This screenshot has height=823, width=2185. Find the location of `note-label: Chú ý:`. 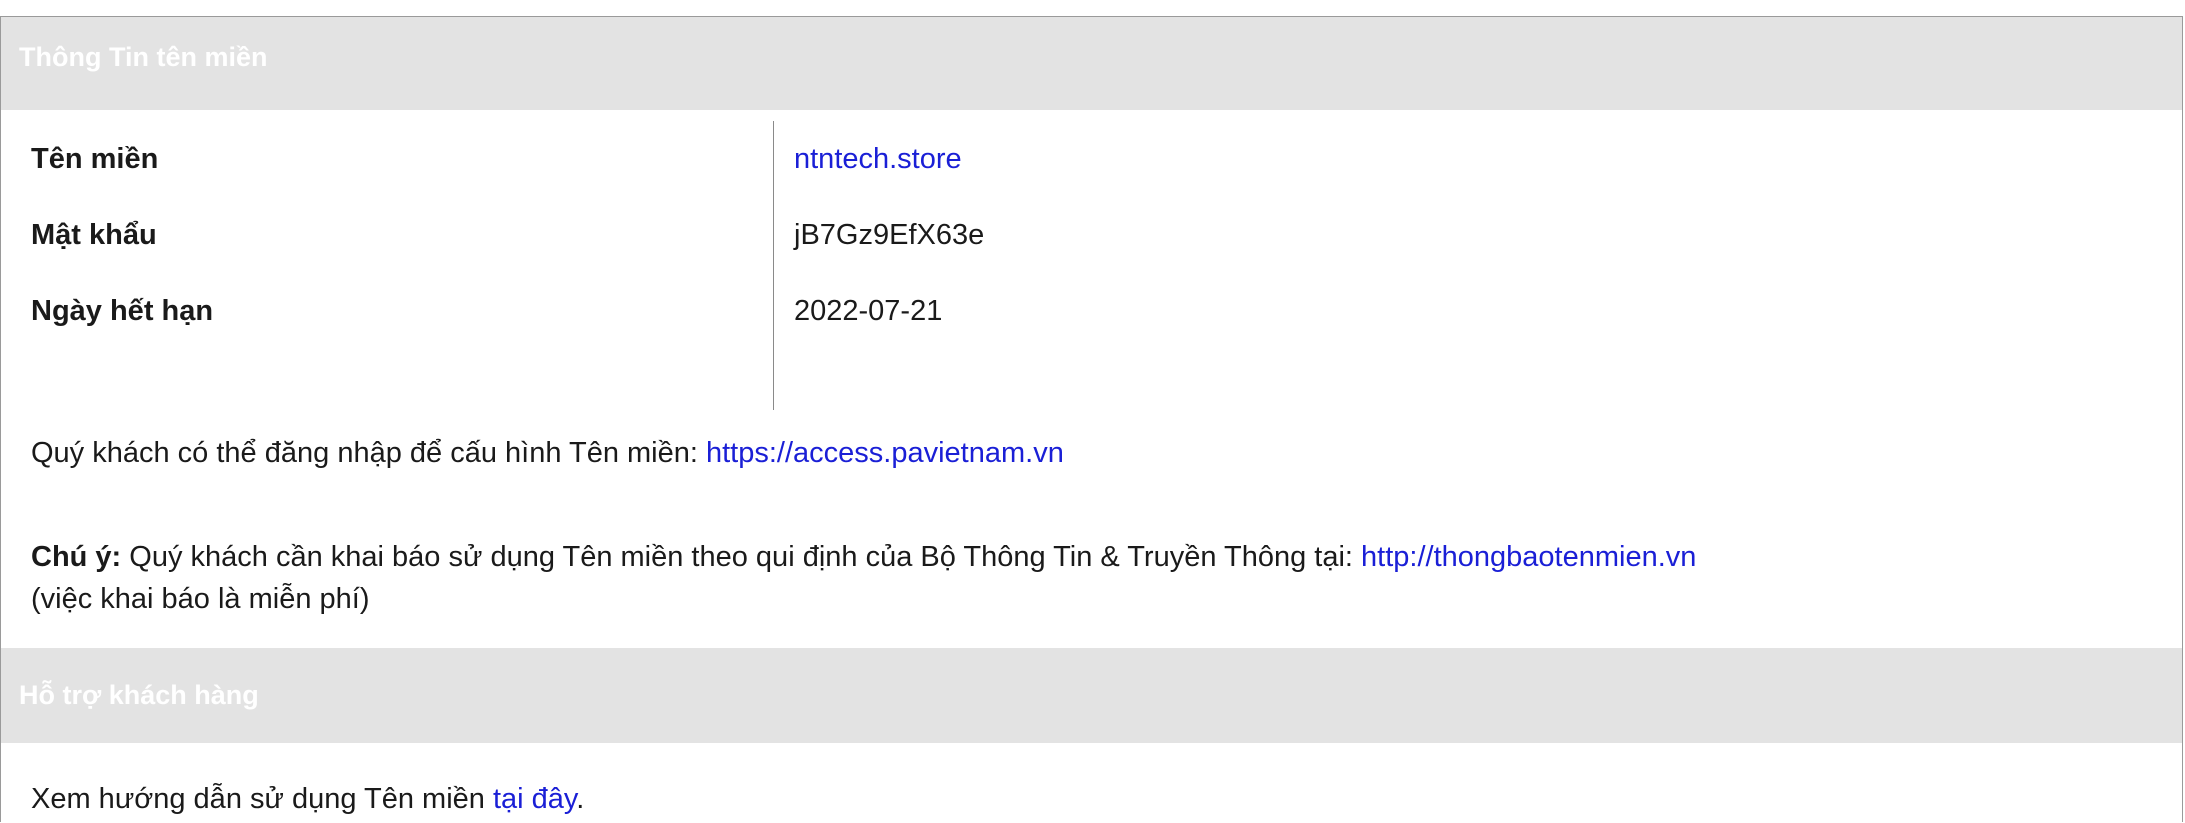

note-label: Chú ý: is located at coordinates (76, 557).